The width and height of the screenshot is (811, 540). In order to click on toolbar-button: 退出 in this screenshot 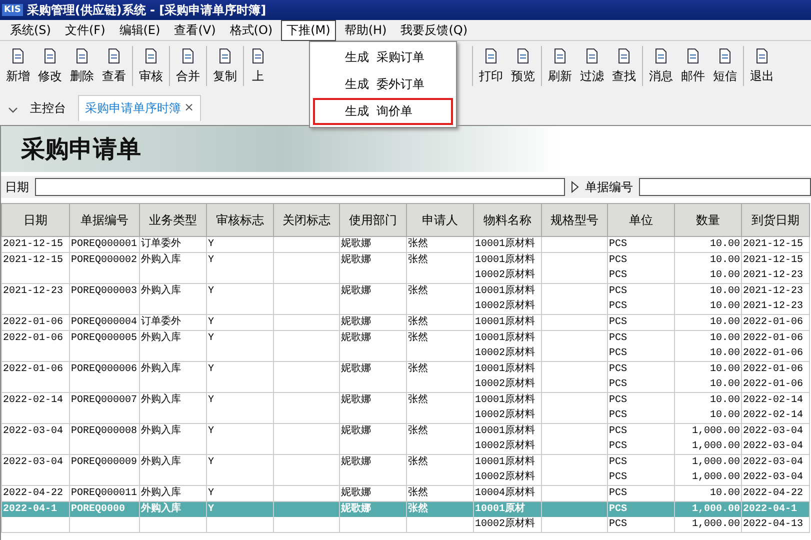, I will do `click(762, 66)`.